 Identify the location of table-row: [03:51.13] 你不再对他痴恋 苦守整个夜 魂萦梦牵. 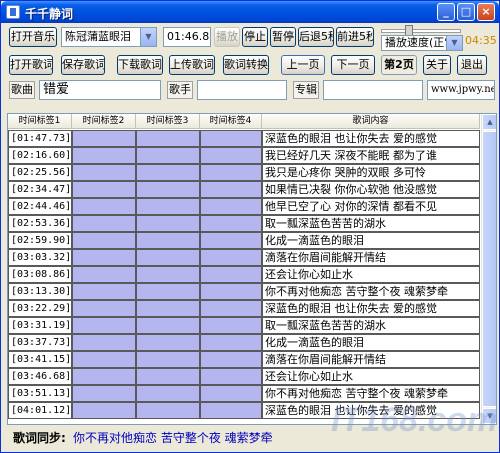
(244, 393).